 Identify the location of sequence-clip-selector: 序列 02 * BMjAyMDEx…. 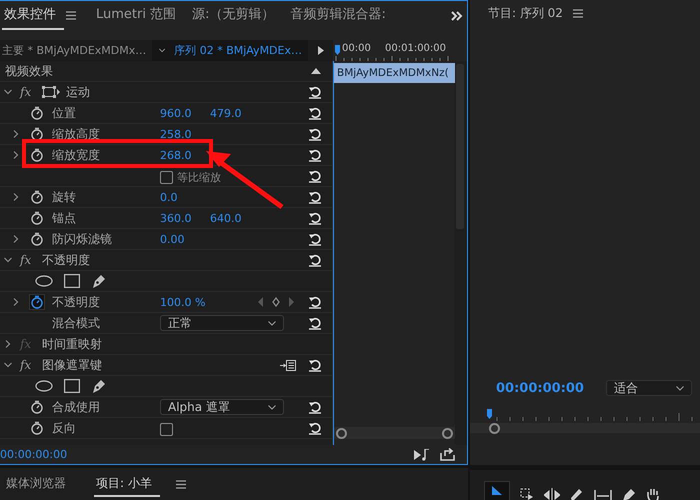
(230, 50).